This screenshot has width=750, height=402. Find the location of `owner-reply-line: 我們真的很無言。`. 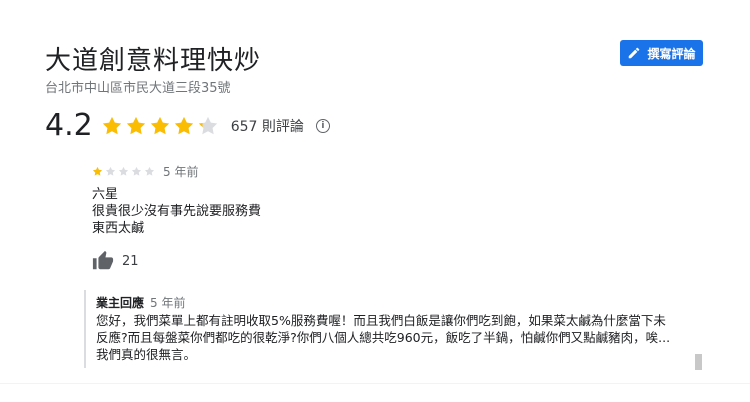

owner-reply-line: 我們真的很無言。 is located at coordinates (146, 354).